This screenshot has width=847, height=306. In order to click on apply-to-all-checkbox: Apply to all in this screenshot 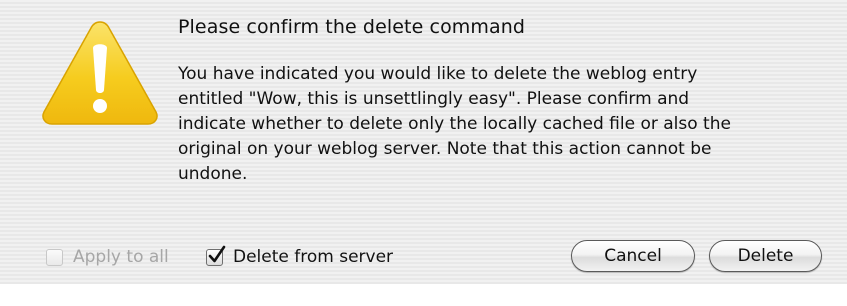, I will do `click(107, 257)`.